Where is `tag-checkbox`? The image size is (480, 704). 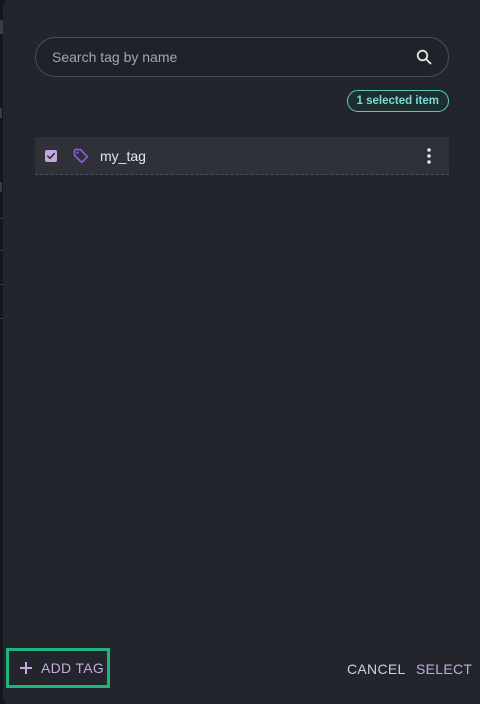 tag-checkbox is located at coordinates (51, 155).